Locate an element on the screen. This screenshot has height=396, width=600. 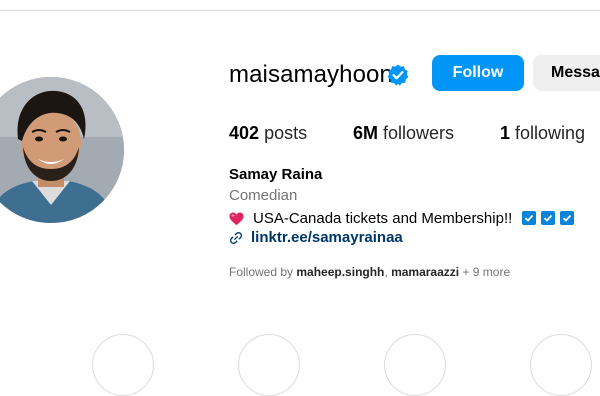
followers-link: 6M followers is located at coordinates (403, 133).